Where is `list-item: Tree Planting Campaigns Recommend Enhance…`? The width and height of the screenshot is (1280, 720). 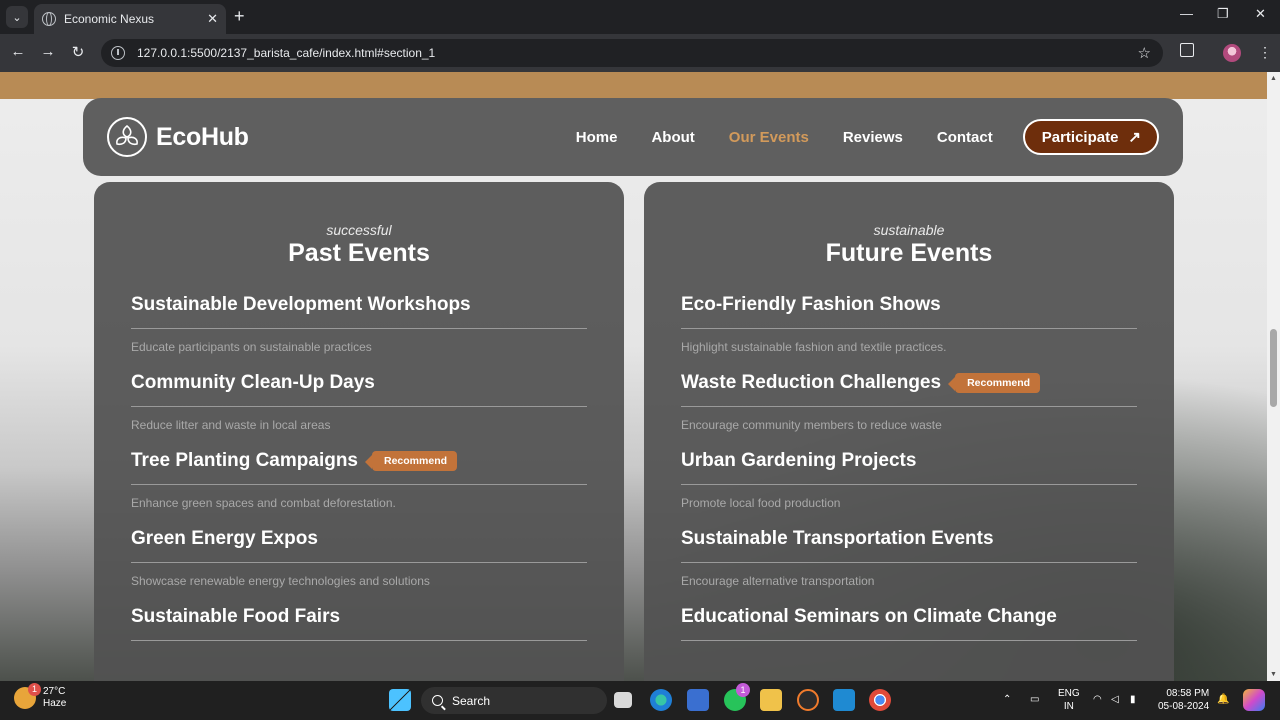
list-item: Tree Planting Campaigns Recommend Enhance… is located at coordinates (359, 480).